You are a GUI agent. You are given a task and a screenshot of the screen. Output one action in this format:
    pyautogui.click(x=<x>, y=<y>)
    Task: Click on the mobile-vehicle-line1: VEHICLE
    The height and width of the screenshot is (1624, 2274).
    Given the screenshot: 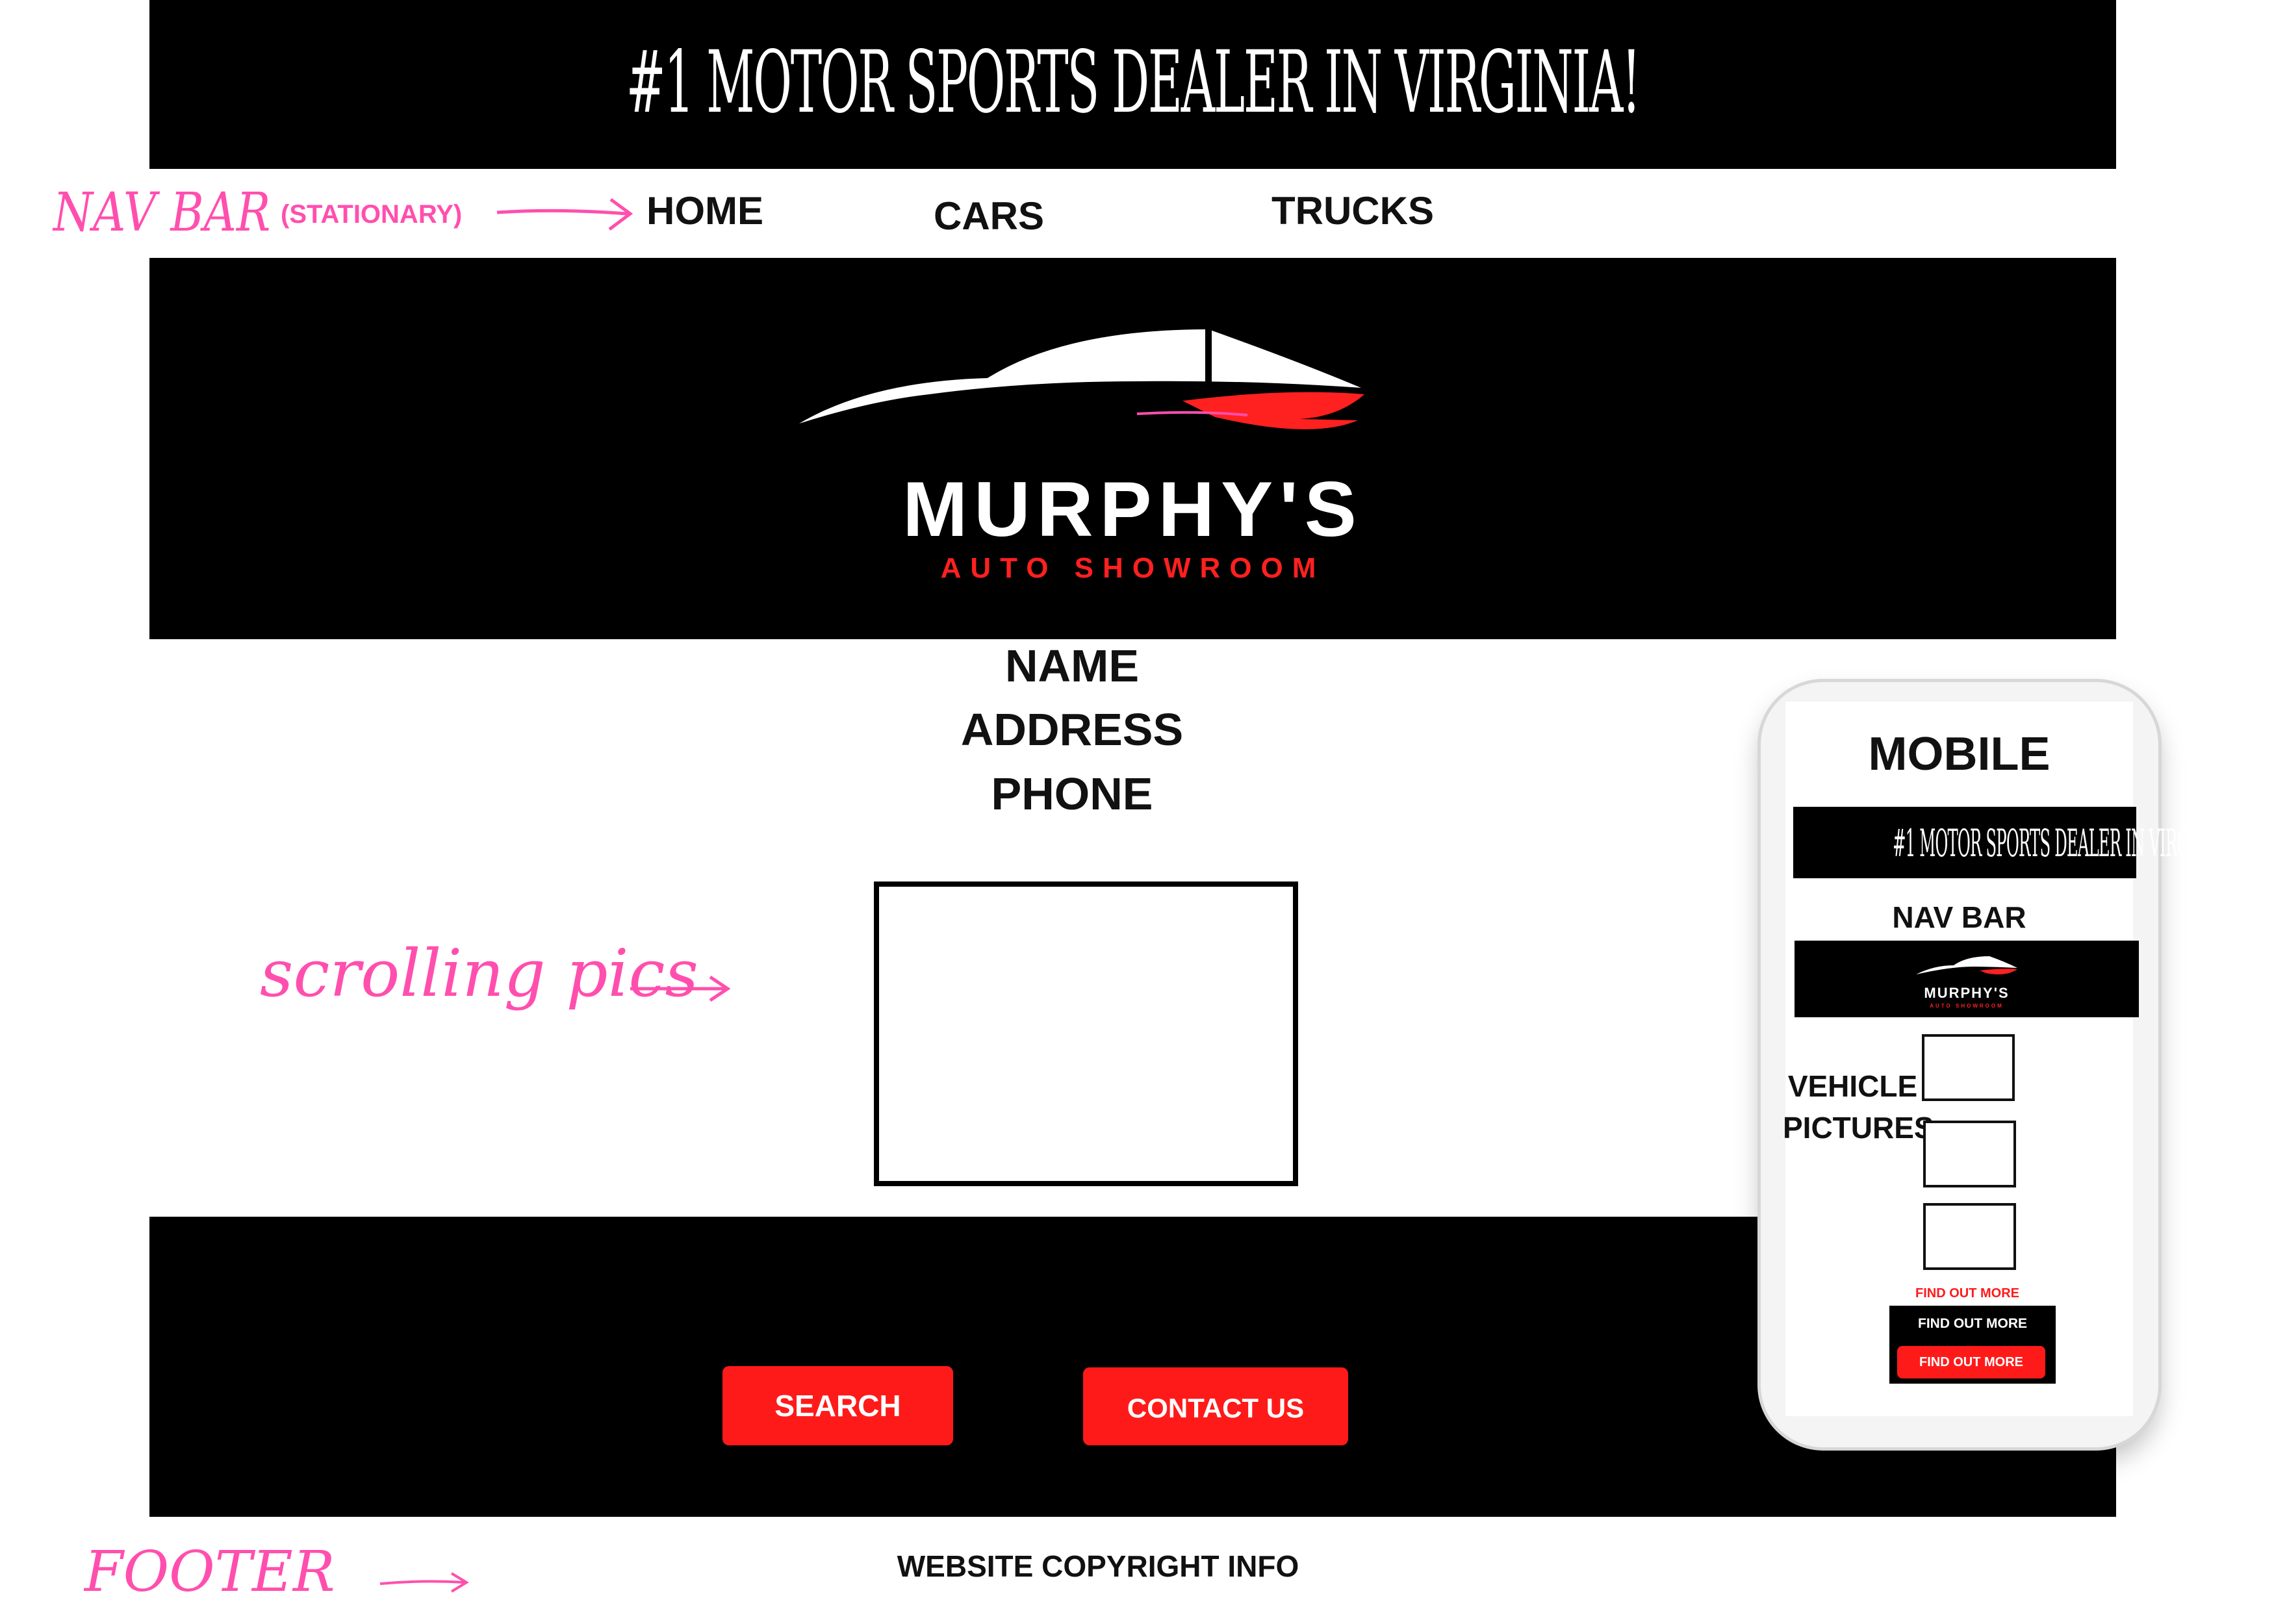 What is the action you would take?
    pyautogui.click(x=1852, y=1086)
    